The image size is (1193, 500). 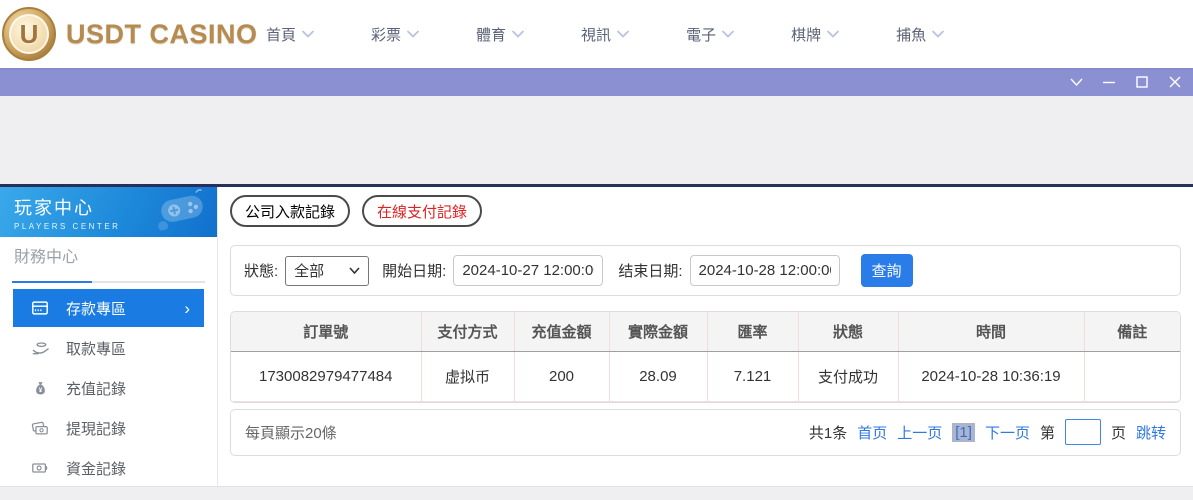 What do you see at coordinates (414, 271) in the screenshot?
I see `start-date-label: 開始日期:` at bounding box center [414, 271].